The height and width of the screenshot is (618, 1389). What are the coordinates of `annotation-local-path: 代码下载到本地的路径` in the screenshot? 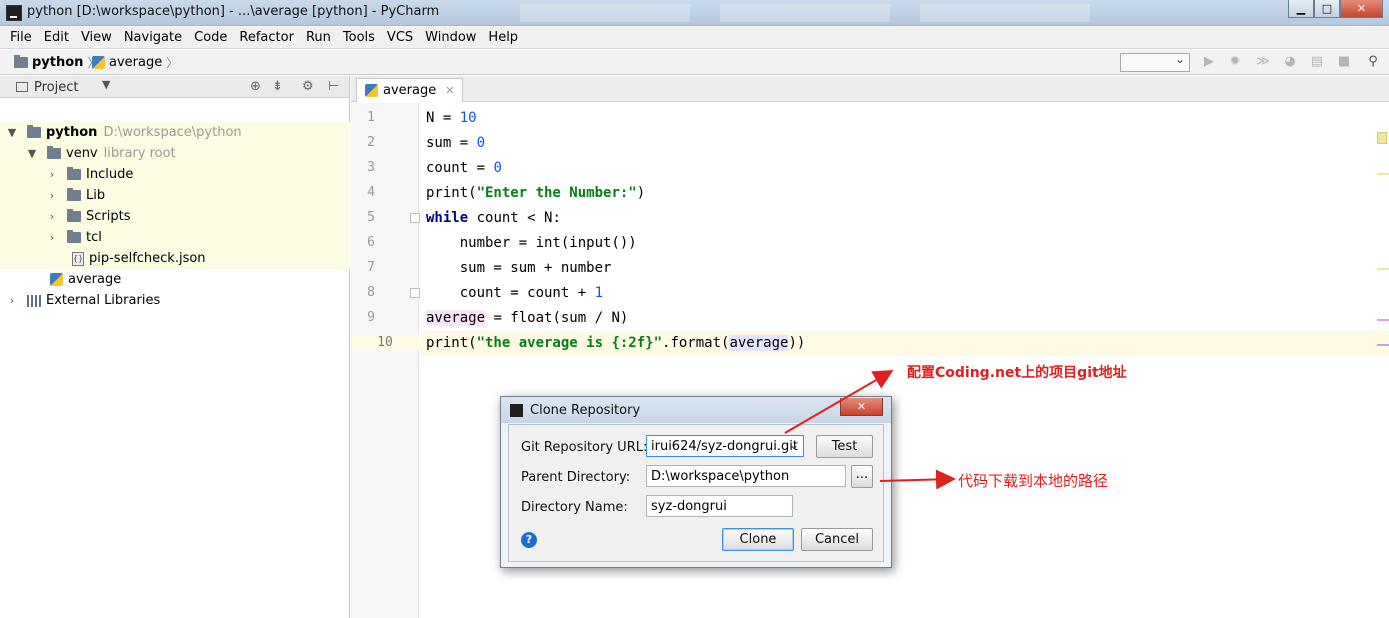 It's located at (1033, 481).